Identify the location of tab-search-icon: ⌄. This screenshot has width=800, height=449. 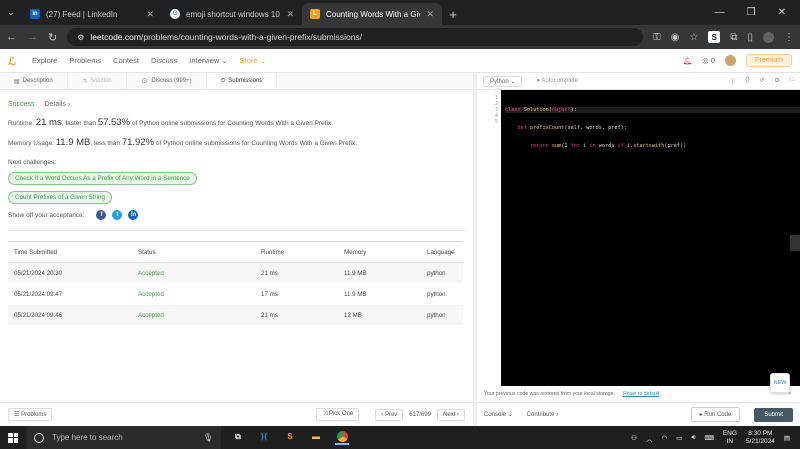
(11, 12).